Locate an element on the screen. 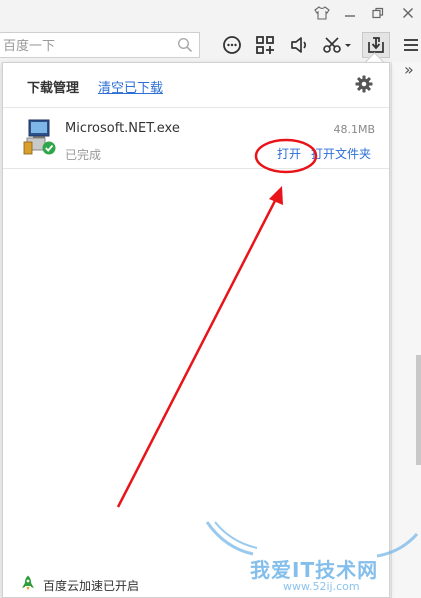 This screenshot has width=421, height=598. open-file-link: 打开 is located at coordinates (289, 153).